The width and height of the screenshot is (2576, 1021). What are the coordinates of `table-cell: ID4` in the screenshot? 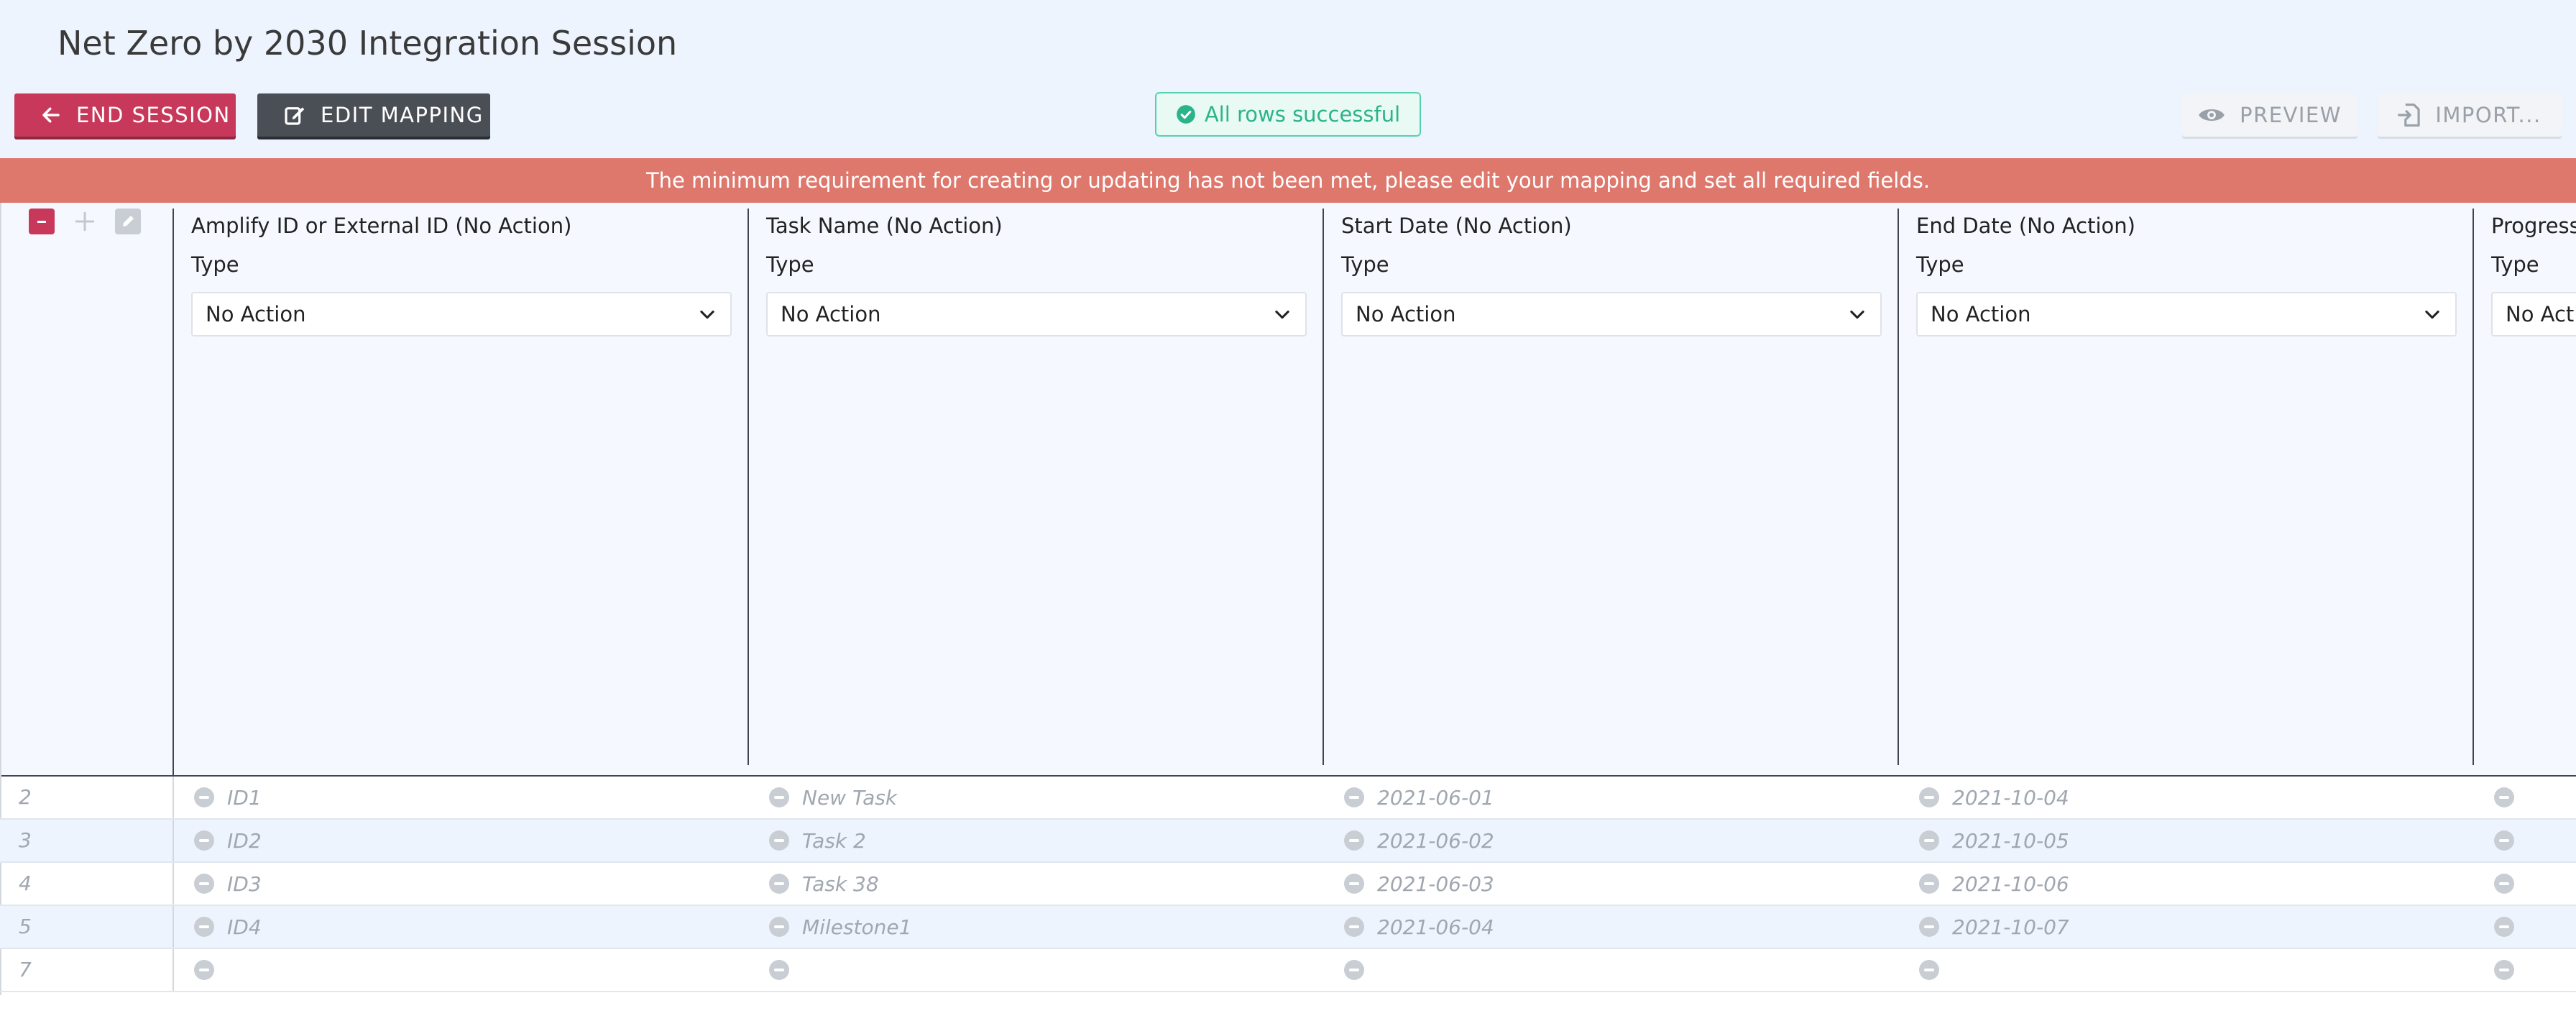 It's located at (228, 927).